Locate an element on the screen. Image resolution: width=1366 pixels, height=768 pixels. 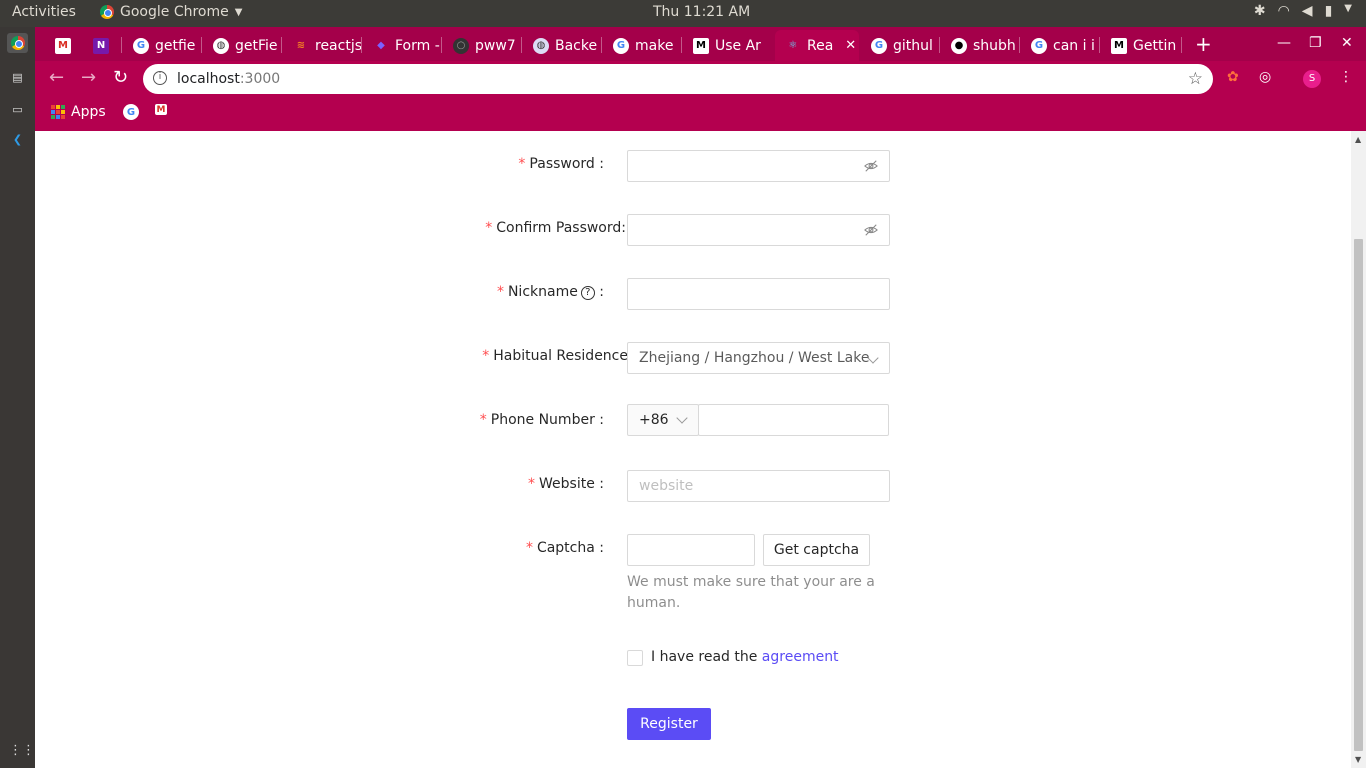
phone-input is located at coordinates (793, 420).